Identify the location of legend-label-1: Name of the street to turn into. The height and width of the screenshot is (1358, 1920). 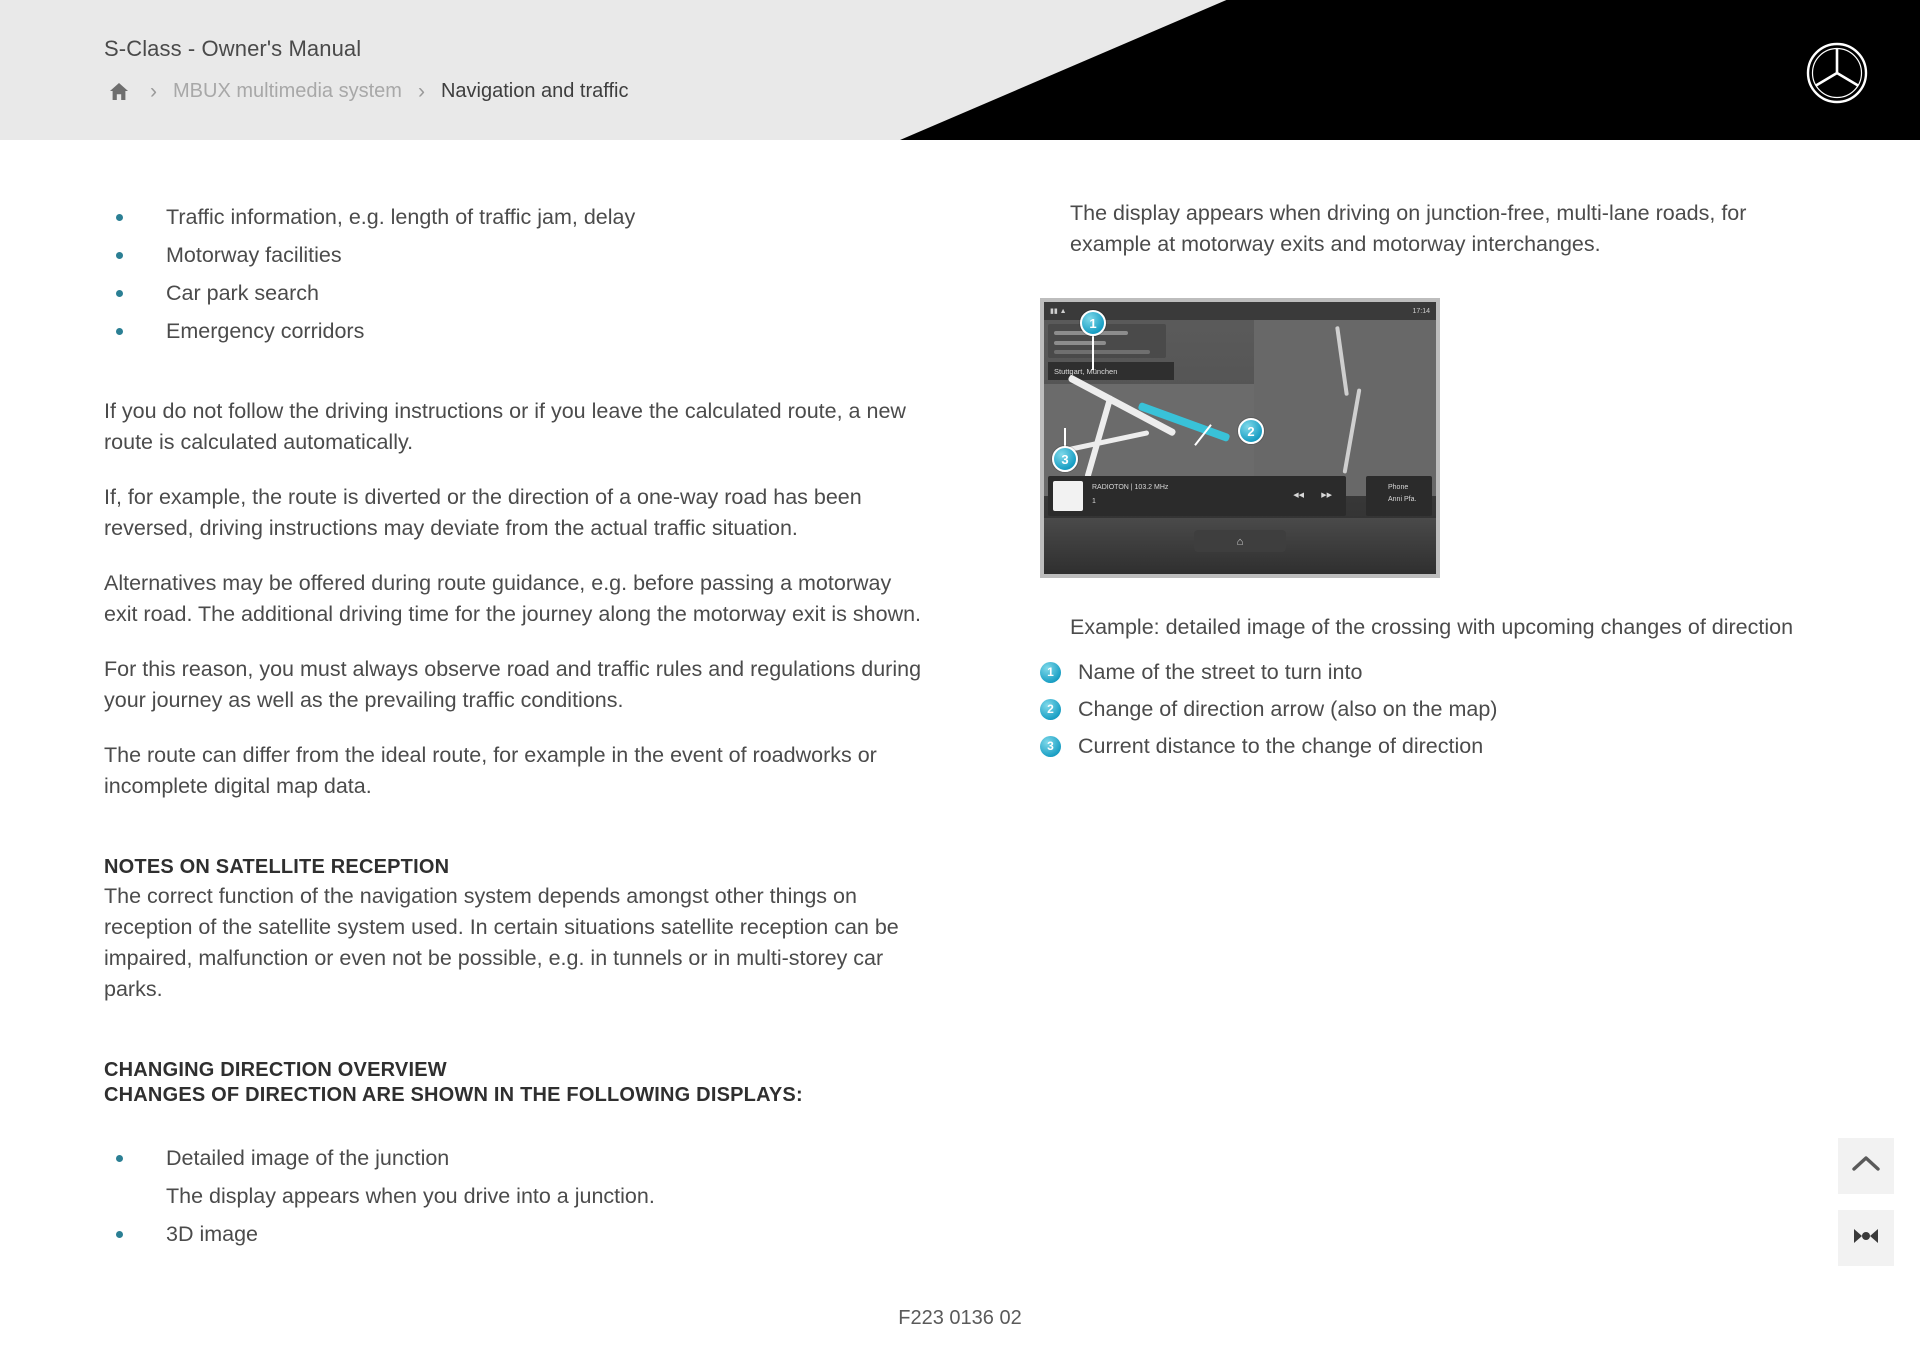
(1220, 672).